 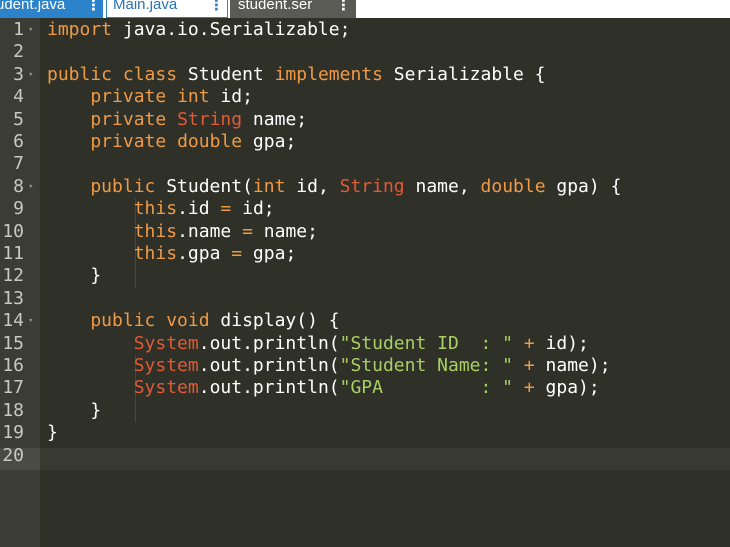 What do you see at coordinates (13, 231) in the screenshot?
I see `line-number: 10` at bounding box center [13, 231].